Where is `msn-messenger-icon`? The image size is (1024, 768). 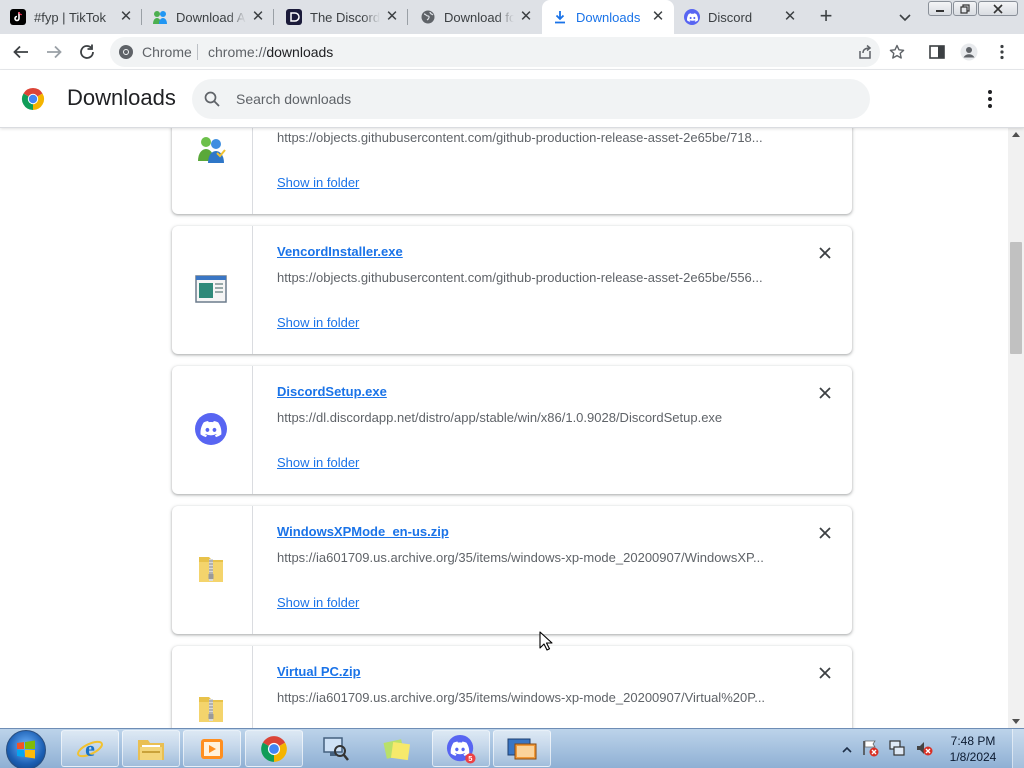
msn-messenger-icon is located at coordinates (211, 149).